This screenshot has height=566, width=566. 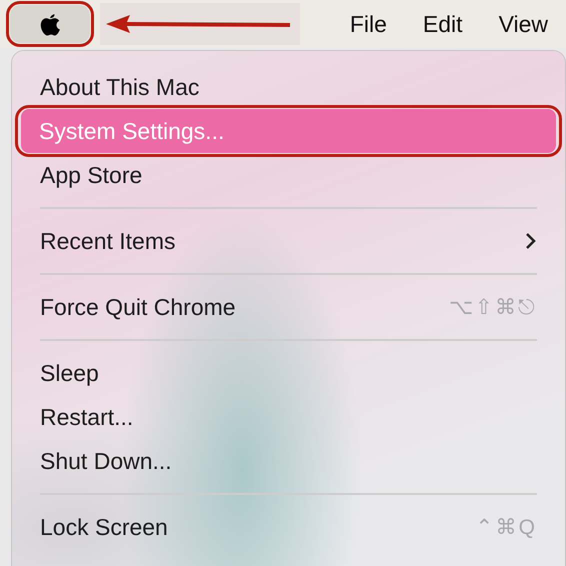 I want to click on menu-item-label: Recent Items, so click(x=108, y=241).